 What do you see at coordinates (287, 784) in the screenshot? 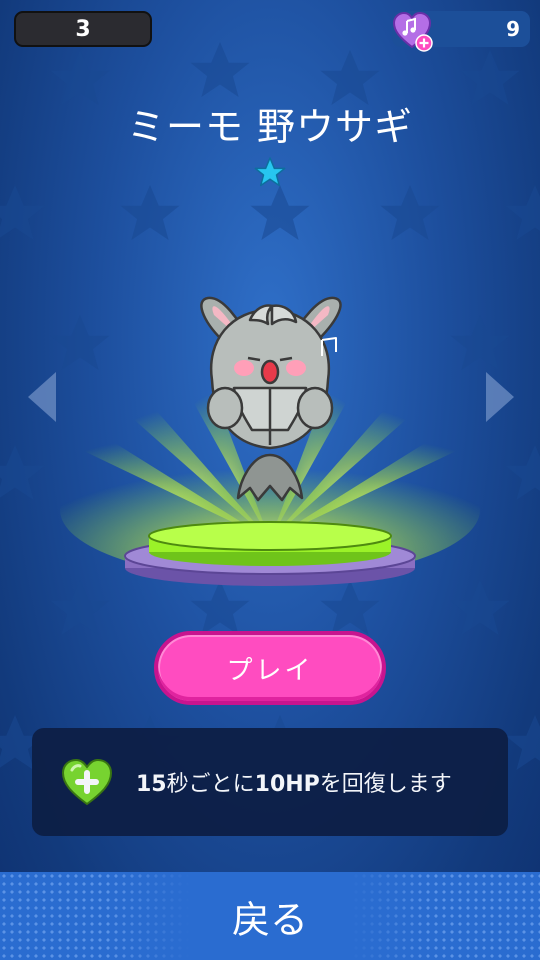
I see `recovery-hp: 10HP` at bounding box center [287, 784].